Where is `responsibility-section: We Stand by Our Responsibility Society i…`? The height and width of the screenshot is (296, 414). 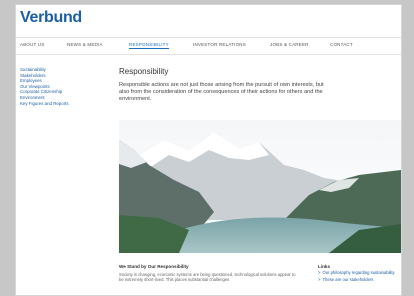 responsibility-section: We Stand by Our Responsibility Society i… is located at coordinates (209, 273).